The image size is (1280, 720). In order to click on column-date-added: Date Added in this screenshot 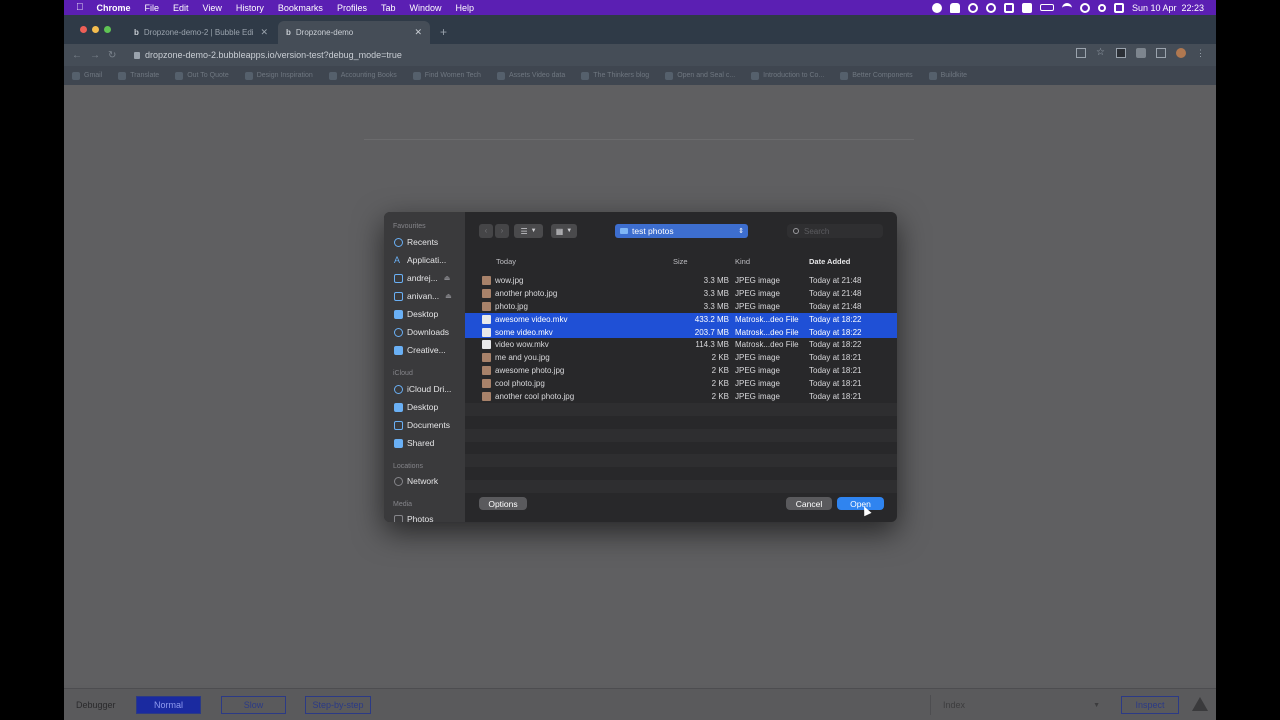, I will do `click(829, 261)`.